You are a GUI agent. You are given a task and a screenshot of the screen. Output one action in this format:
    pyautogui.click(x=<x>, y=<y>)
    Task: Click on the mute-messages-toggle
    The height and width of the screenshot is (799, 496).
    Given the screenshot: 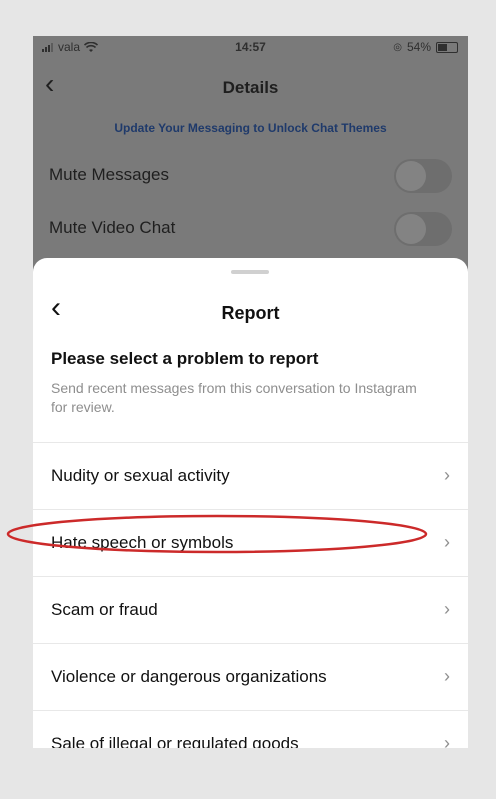 What is the action you would take?
    pyautogui.click(x=423, y=176)
    